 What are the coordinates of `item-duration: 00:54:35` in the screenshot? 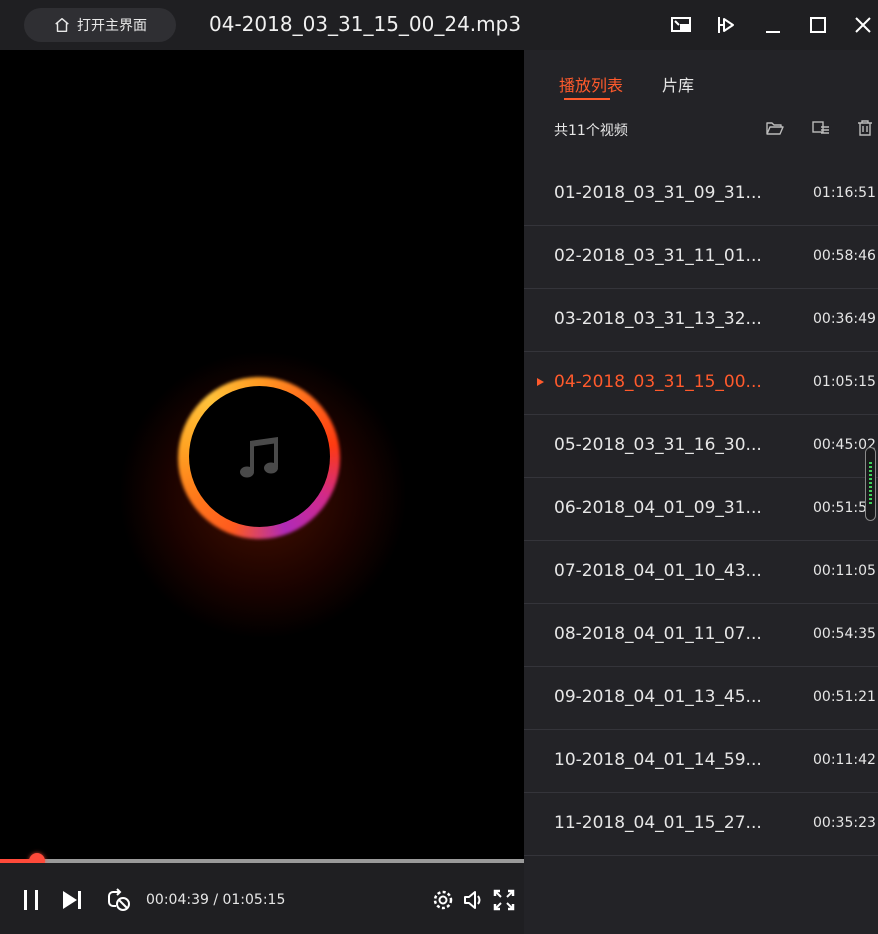 It's located at (844, 634).